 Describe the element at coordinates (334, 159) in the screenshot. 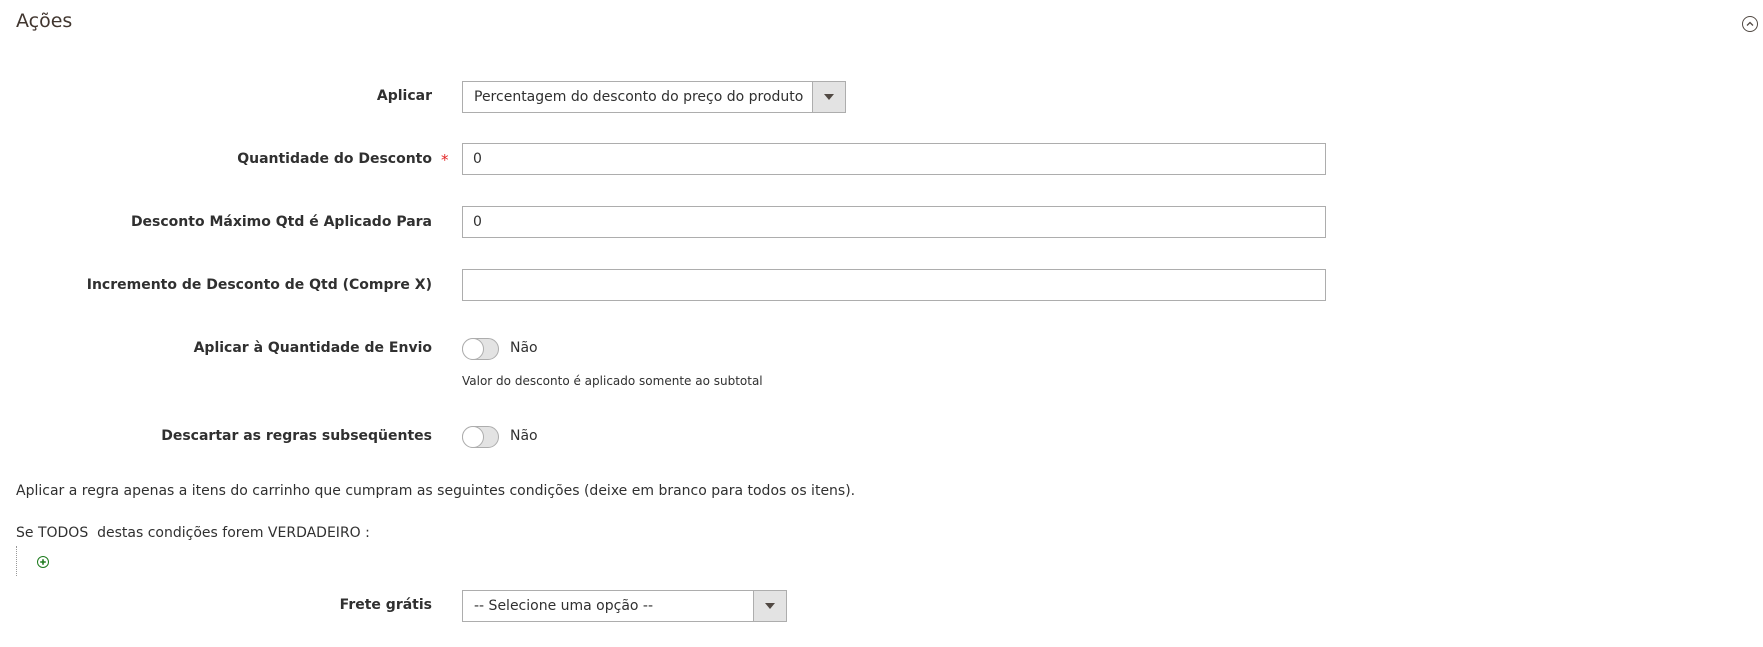

I see `discount-amount-label: Quantidade do Desconto` at that location.